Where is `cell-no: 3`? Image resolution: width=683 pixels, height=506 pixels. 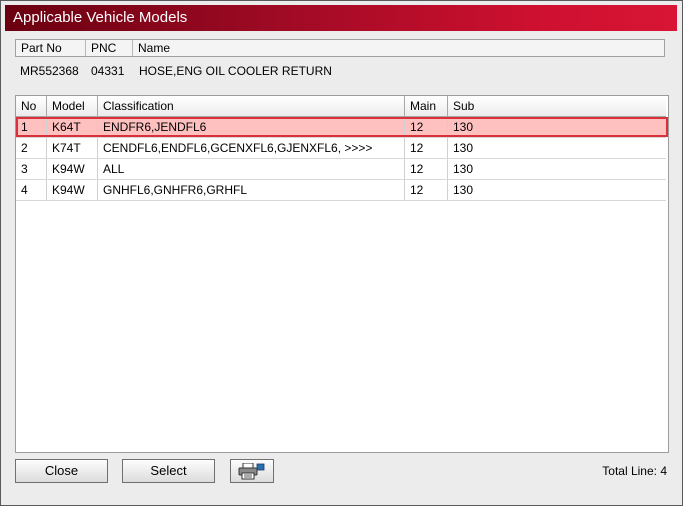 cell-no: 3 is located at coordinates (31, 169).